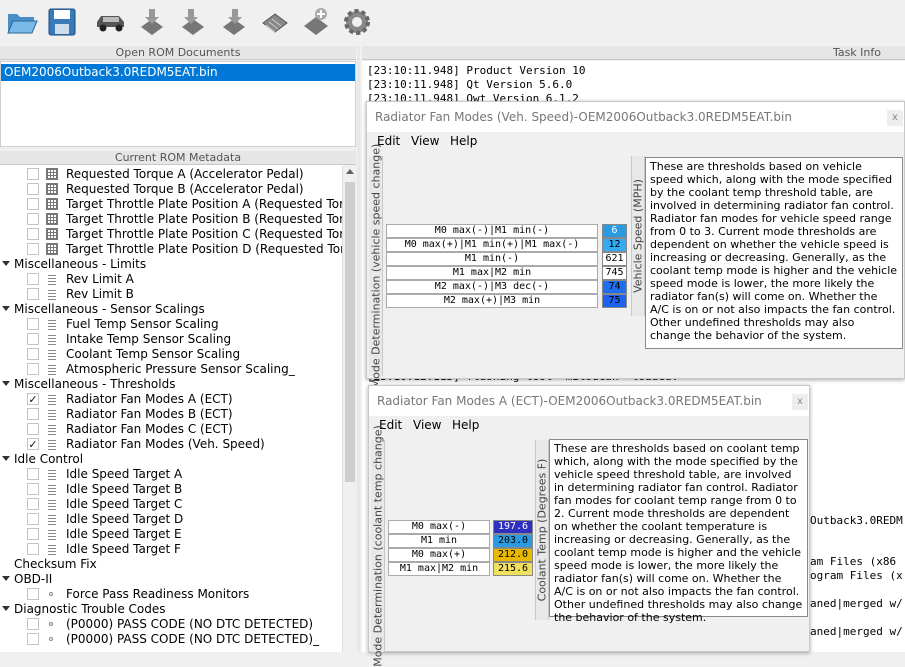 Image resolution: width=905 pixels, height=667 pixels. Describe the element at coordinates (172, 534) in the screenshot. I see `tree-item: Idle Speed Target E` at that location.